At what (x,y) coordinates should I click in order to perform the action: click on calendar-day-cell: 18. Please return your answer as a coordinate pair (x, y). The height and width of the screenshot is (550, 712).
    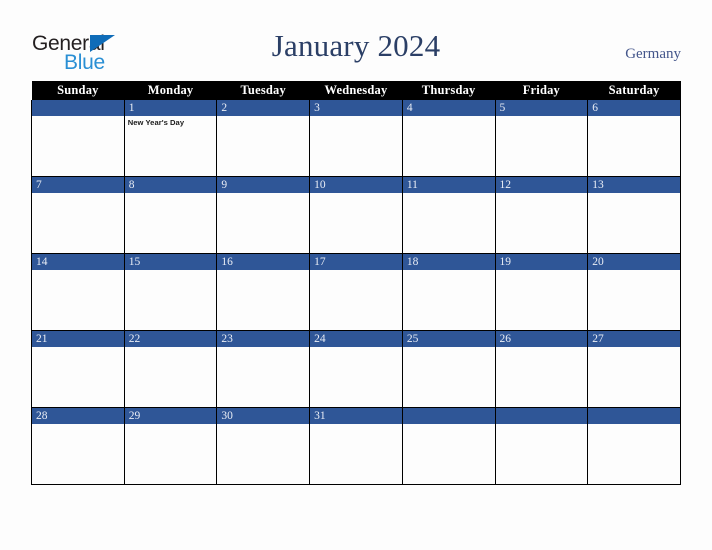
    Looking at the image, I should click on (448, 292).